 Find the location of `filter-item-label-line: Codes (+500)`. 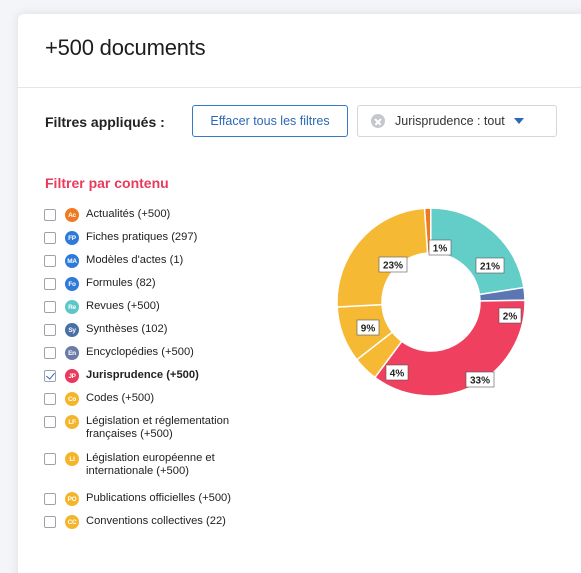

filter-item-label-line: Codes (+500) is located at coordinates (120, 398).